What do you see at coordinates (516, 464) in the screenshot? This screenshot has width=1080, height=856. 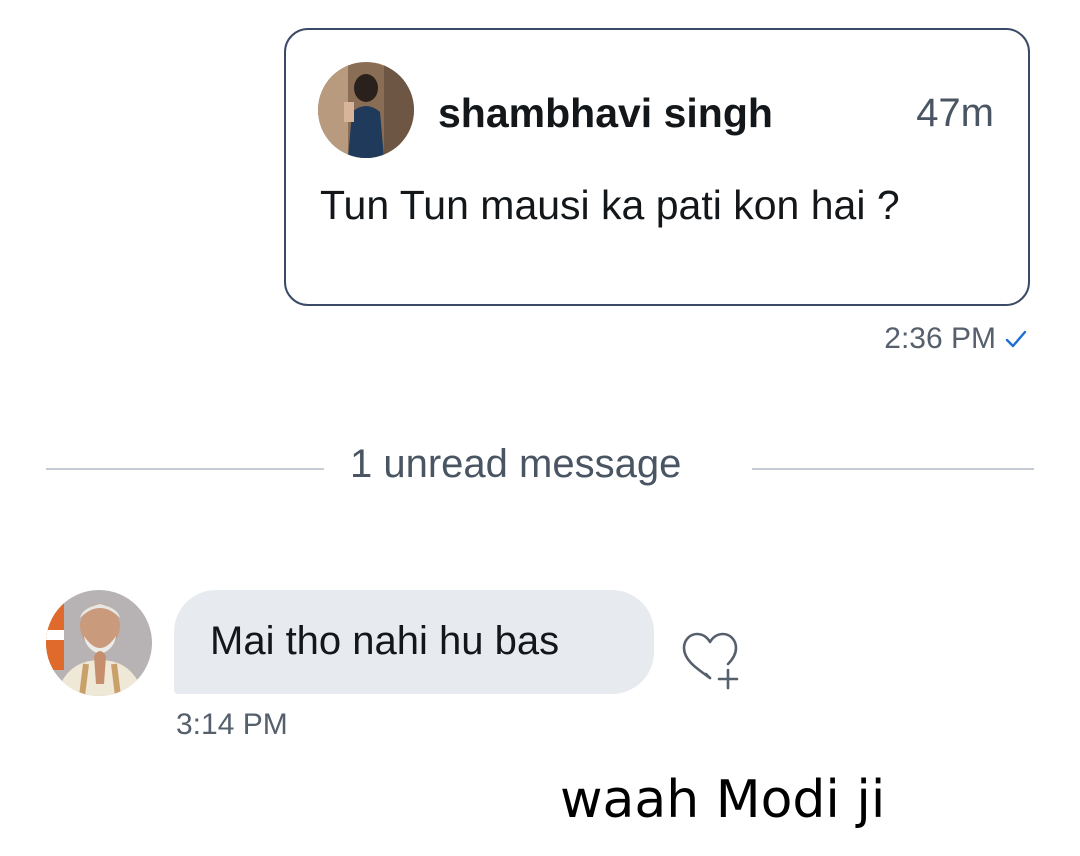 I see `unread-label: 1 unread message` at bounding box center [516, 464].